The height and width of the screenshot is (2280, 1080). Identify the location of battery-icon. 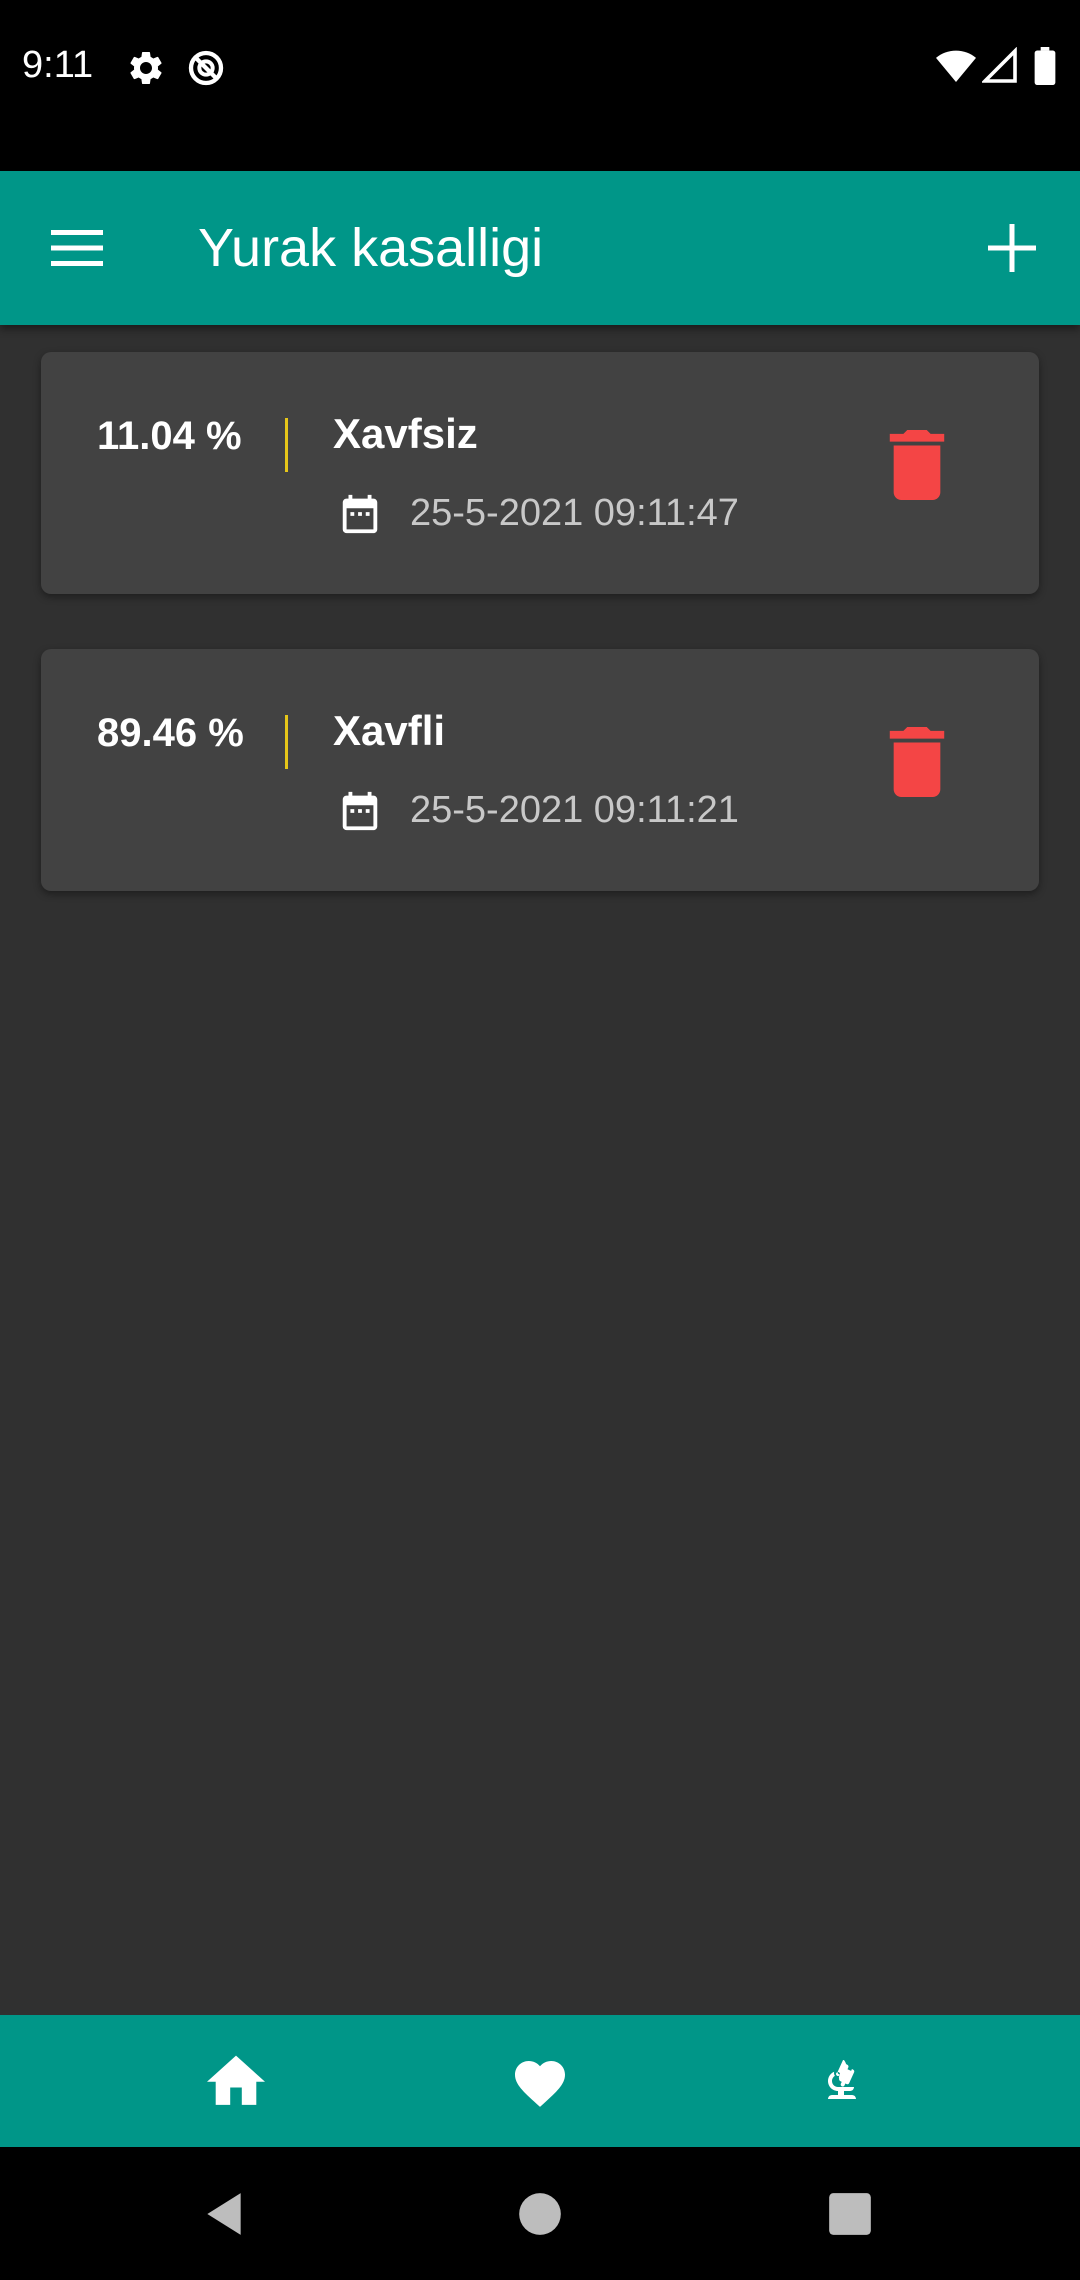
(1045, 66).